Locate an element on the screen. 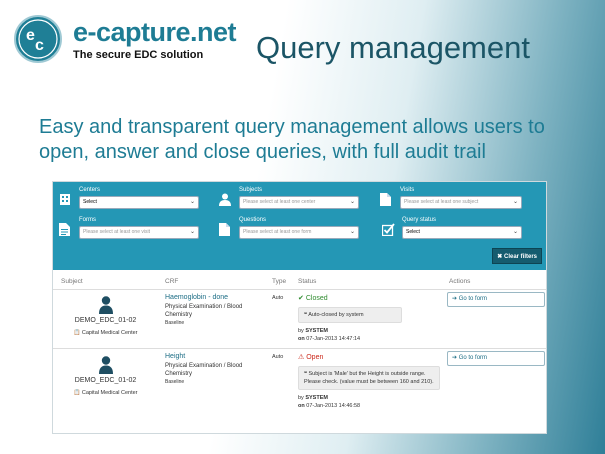 The width and height of the screenshot is (605, 454). forms-select-placeholder: Please select at least one visit is located at coordinates (116, 232).